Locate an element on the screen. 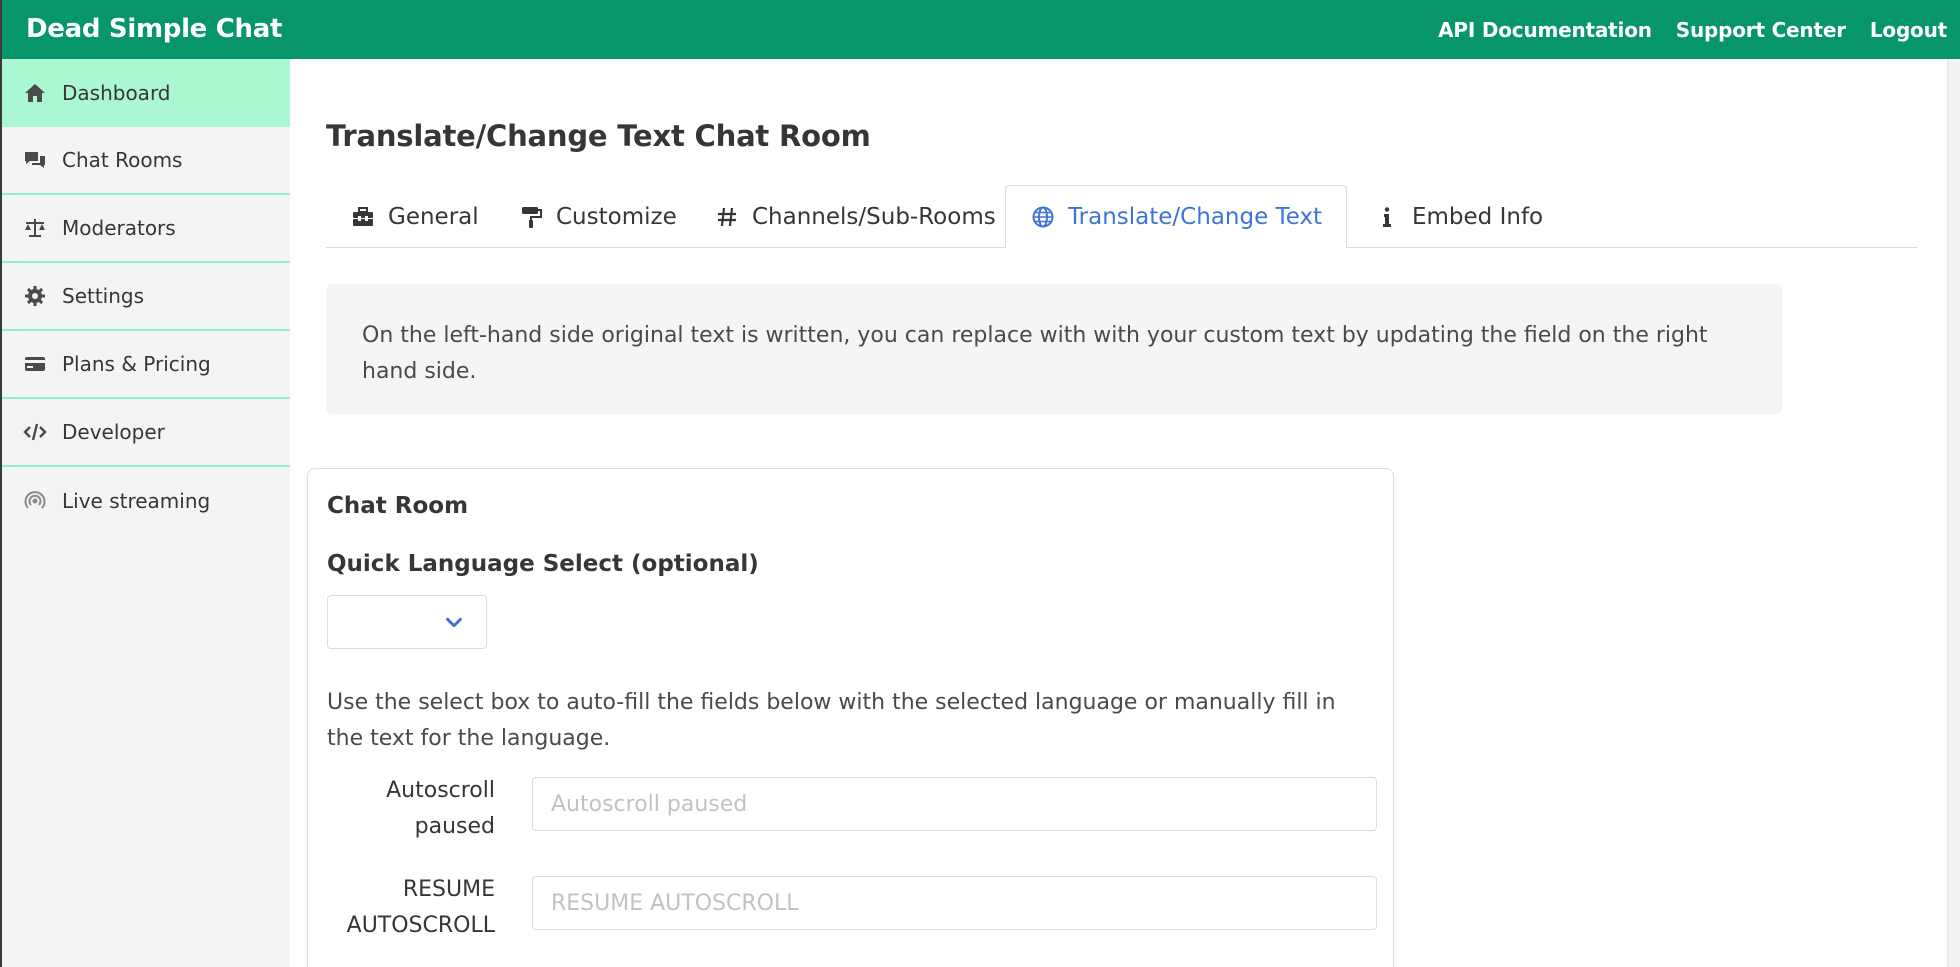  globe-icon is located at coordinates (1043, 217).